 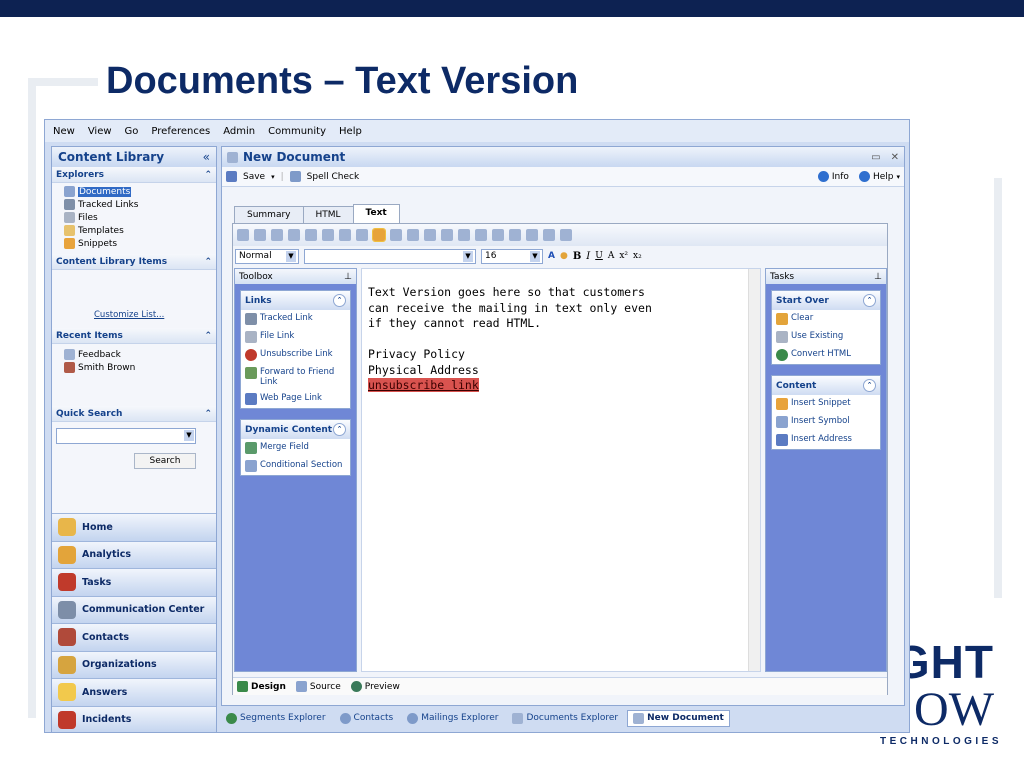 What do you see at coordinates (260, 235) in the screenshot?
I see `copy-icon` at bounding box center [260, 235].